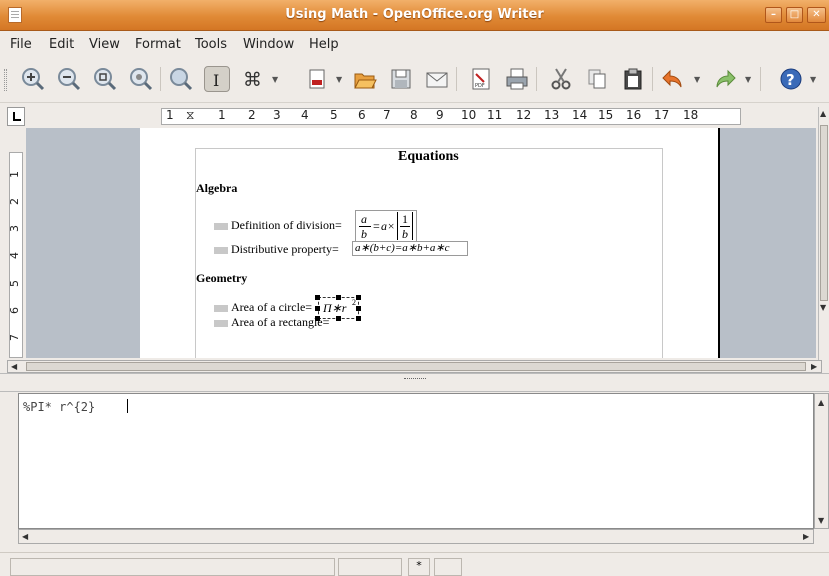 Image resolution: width=829 pixels, height=576 pixels. I want to click on ruler-tick: 10, so click(469, 115).